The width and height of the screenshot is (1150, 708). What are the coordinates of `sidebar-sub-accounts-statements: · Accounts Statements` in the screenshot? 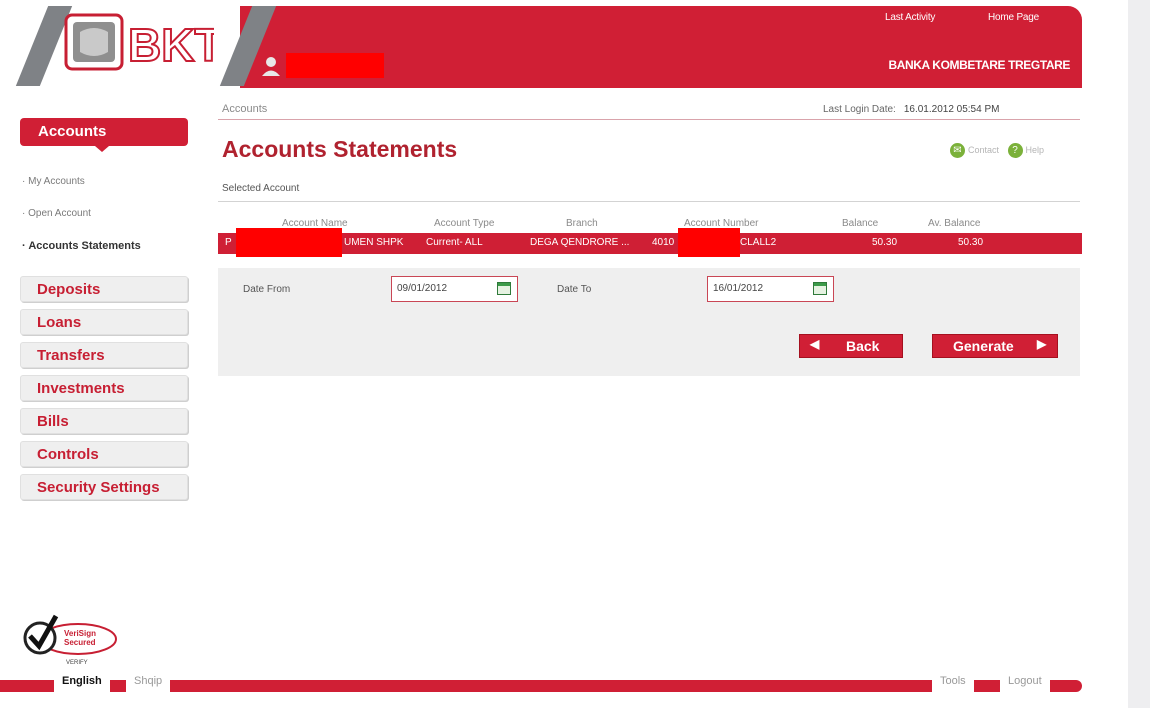 It's located at (81, 246).